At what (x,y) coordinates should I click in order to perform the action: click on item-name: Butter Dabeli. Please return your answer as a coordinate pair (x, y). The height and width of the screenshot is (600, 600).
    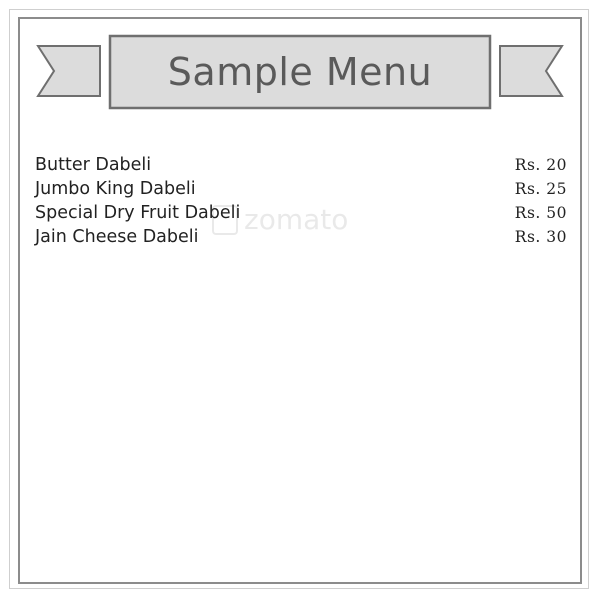
    Looking at the image, I should click on (93, 165).